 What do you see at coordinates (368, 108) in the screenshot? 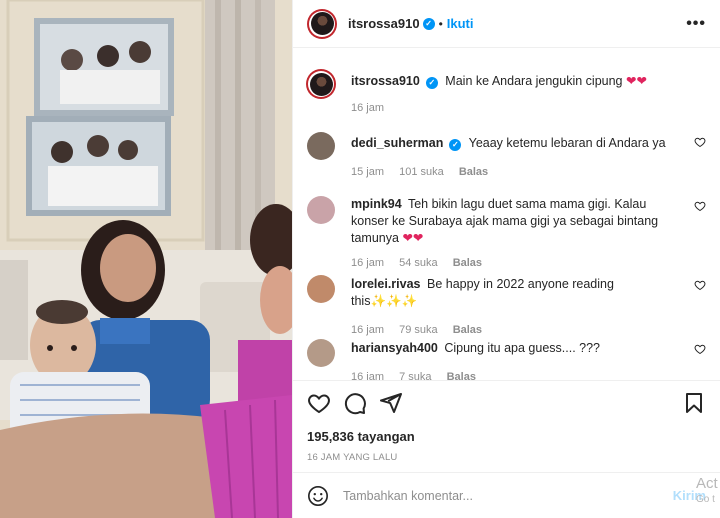
I see `caption-time: 16 jam` at bounding box center [368, 108].